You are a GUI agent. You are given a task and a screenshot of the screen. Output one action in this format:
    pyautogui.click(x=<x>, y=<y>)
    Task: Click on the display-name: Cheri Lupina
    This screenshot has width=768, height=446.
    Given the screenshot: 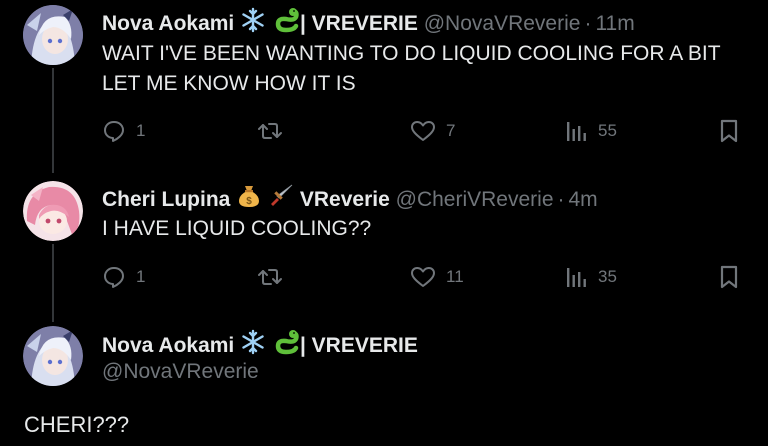 What is the action you would take?
    pyautogui.click(x=166, y=199)
    